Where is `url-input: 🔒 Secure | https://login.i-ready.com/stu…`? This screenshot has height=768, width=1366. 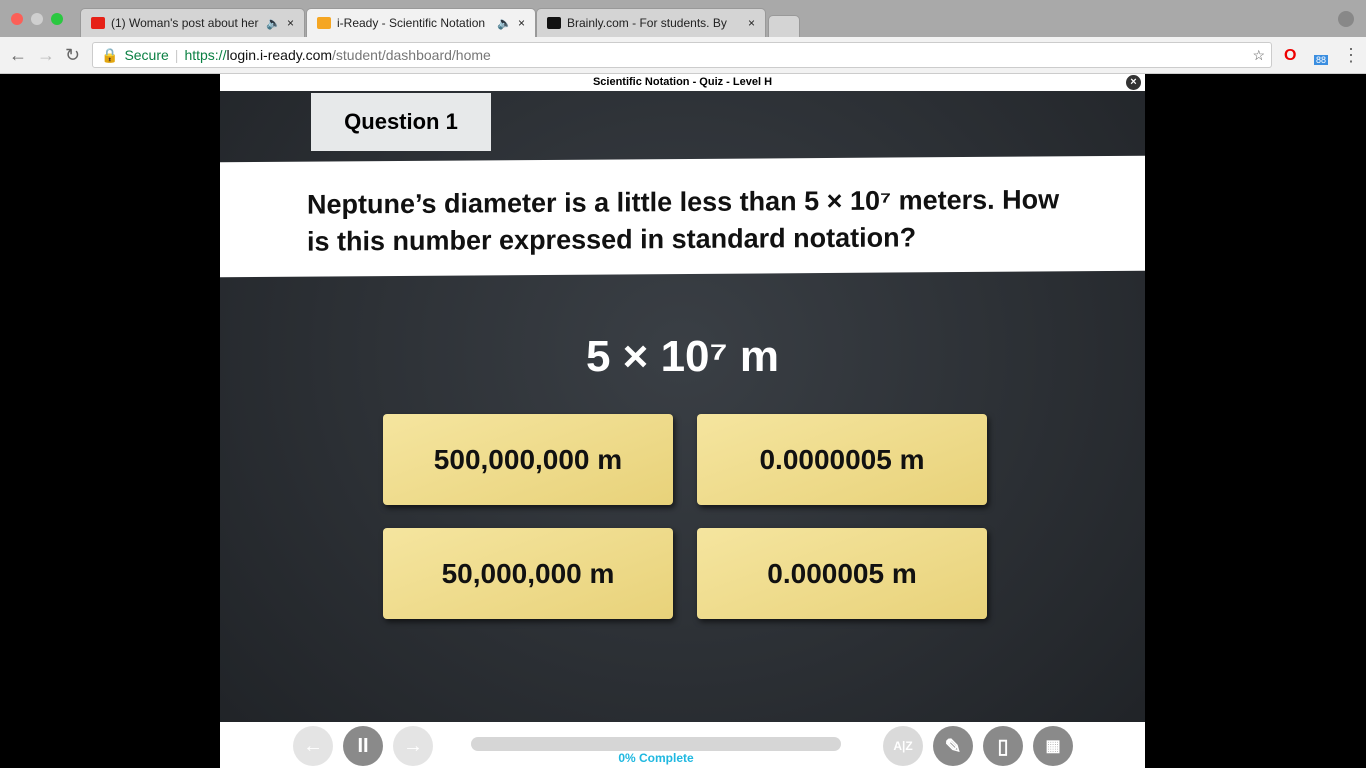
url-input: 🔒 Secure | https://login.i-ready.com/stu… is located at coordinates (682, 55).